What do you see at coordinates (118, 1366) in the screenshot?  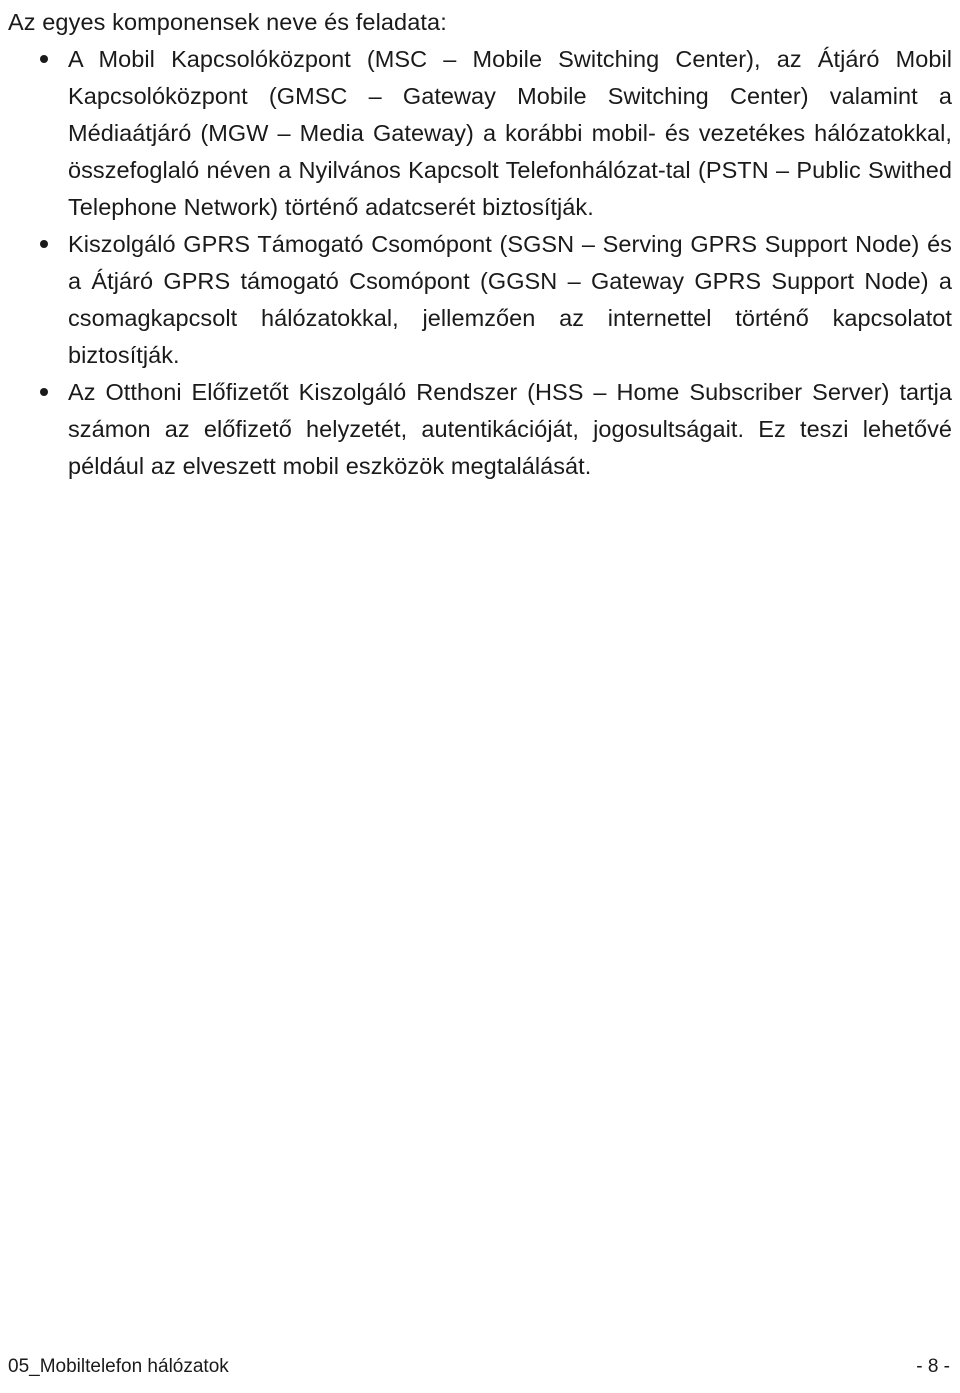 I see `footer-document-title: 05_Mobiltelefon hálózatok` at bounding box center [118, 1366].